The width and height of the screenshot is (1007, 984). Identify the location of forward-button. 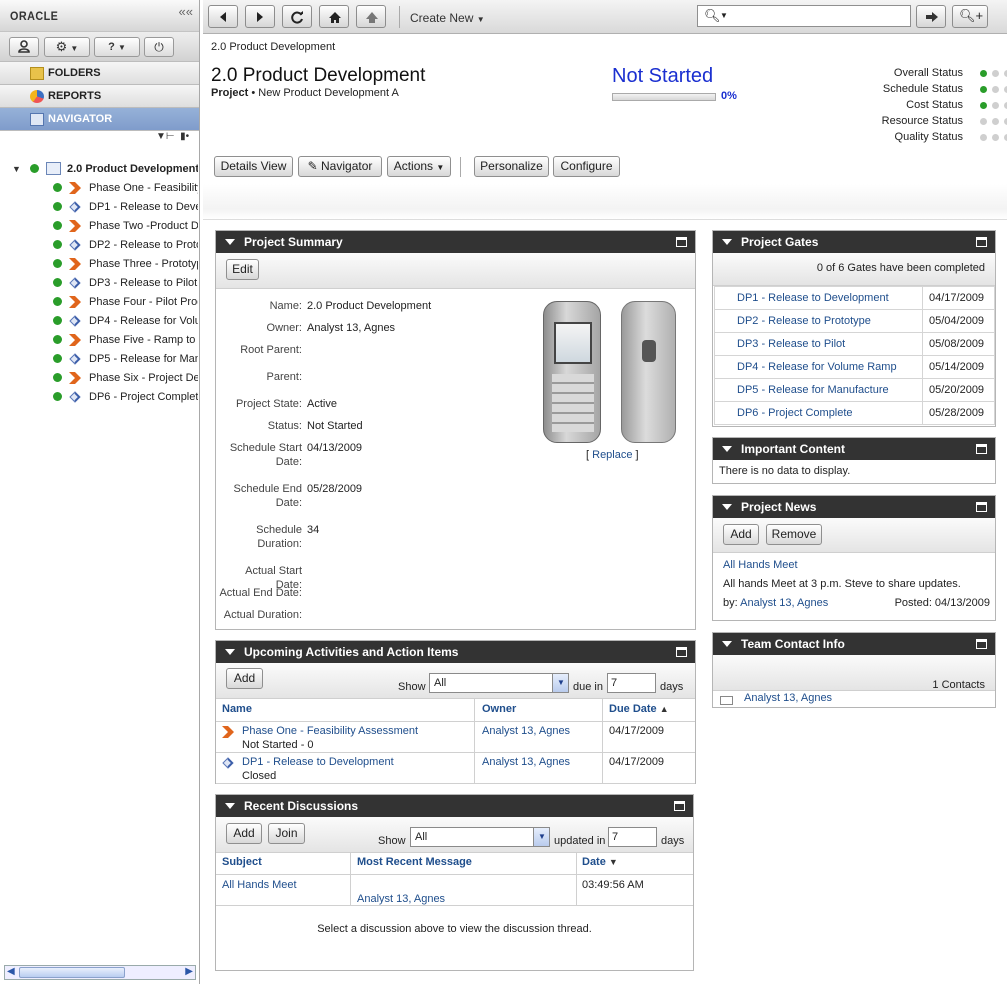
(260, 16).